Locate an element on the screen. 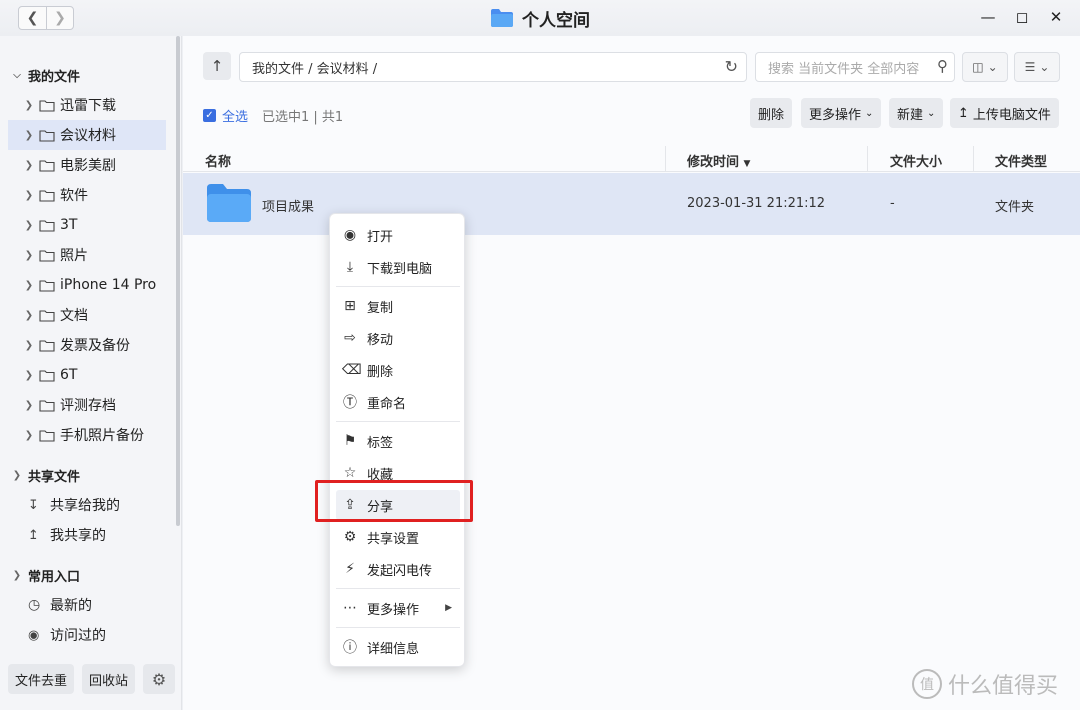 The image size is (1080, 710). upload-button: ↥ 上传电脑文件 is located at coordinates (1004, 113).